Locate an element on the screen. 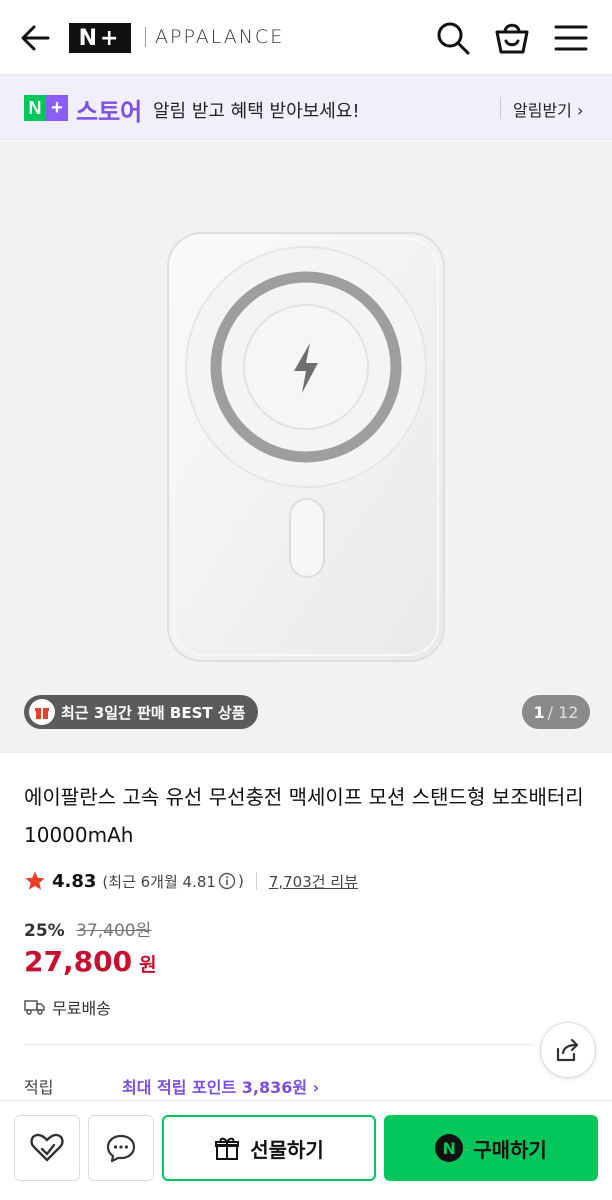 The height and width of the screenshot is (1200, 612). brand-name: APPALANCE is located at coordinates (219, 37).